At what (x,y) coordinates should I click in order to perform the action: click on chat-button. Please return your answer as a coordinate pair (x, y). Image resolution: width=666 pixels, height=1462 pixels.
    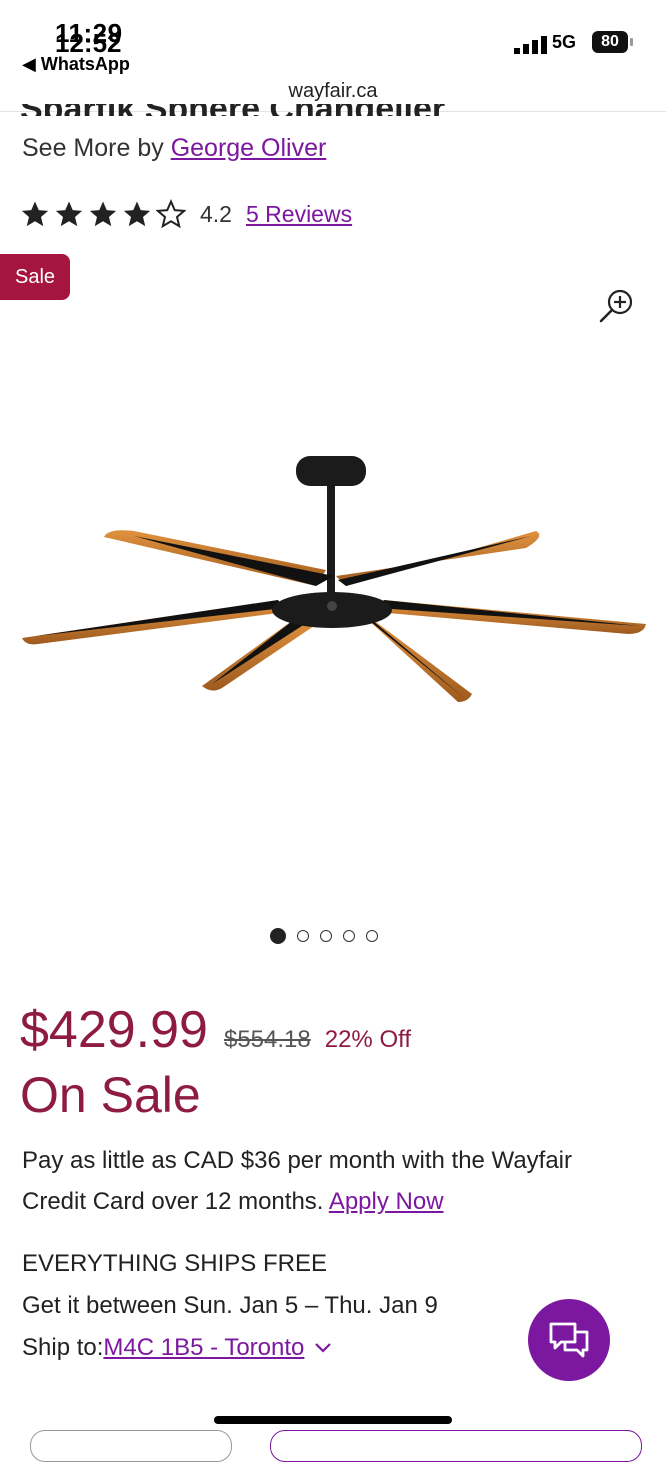
    Looking at the image, I should click on (569, 1340).